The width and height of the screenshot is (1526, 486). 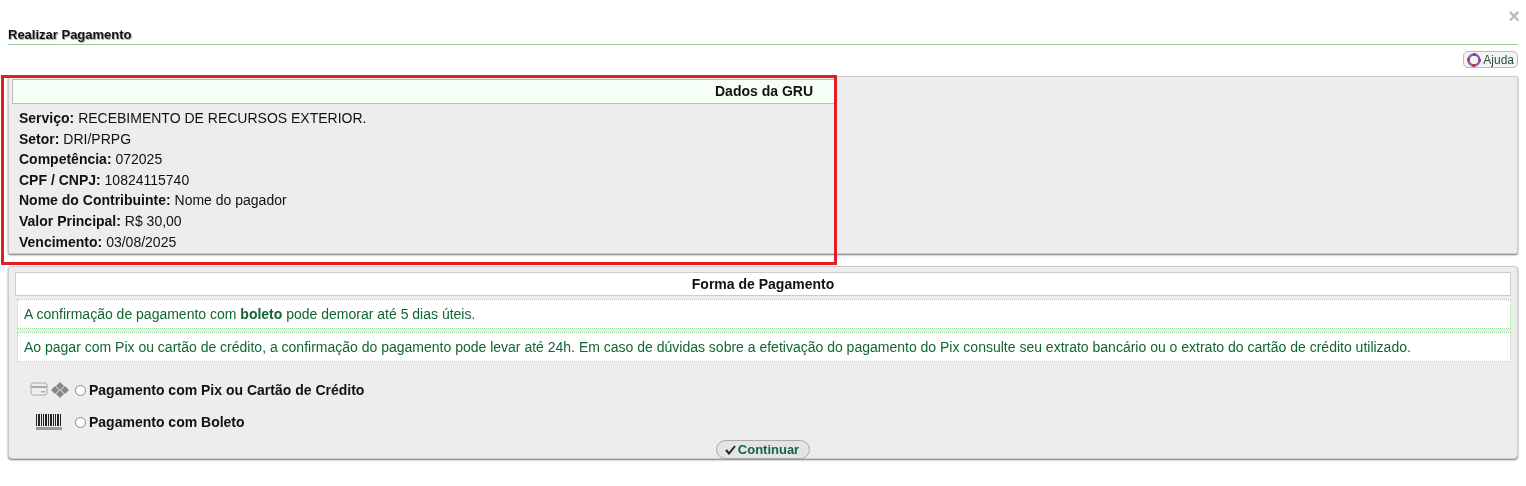 What do you see at coordinates (101, 221) in the screenshot?
I see `field-text: Valor Principal: R$ 30,00` at bounding box center [101, 221].